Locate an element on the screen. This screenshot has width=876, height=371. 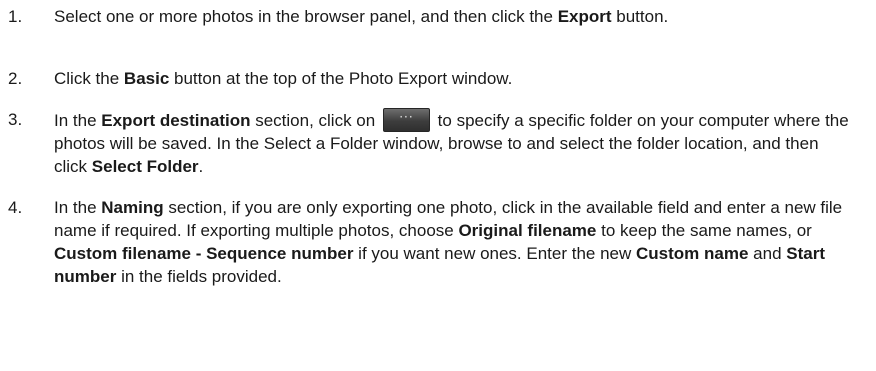
step-number: 1. is located at coordinates (15, 16).